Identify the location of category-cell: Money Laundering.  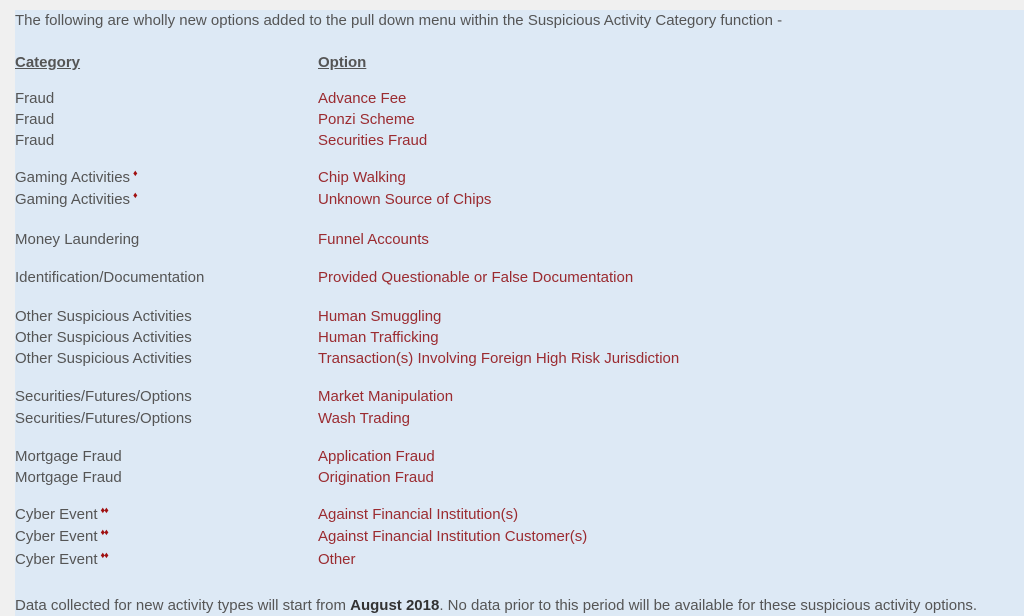
(77, 239).